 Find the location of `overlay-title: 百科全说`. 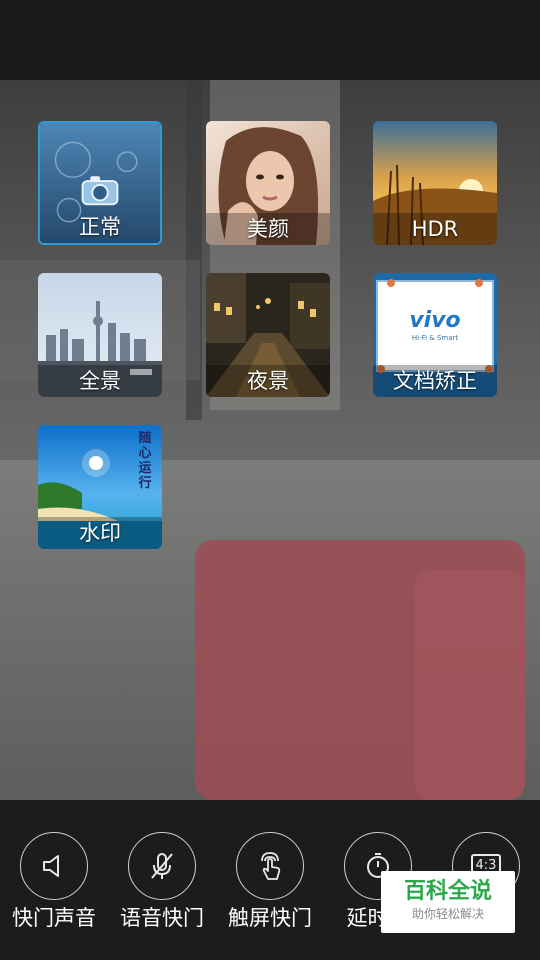

overlay-title: 百科全说 is located at coordinates (447, 891).